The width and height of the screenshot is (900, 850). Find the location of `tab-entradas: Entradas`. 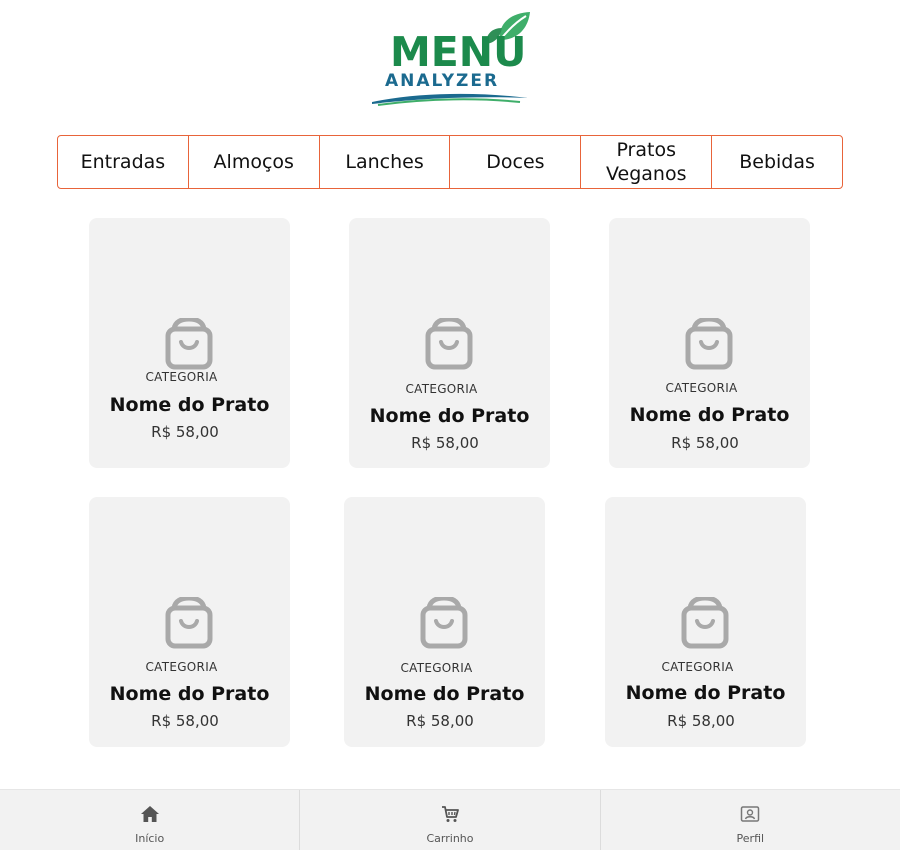

tab-entradas: Entradas is located at coordinates (123, 162).